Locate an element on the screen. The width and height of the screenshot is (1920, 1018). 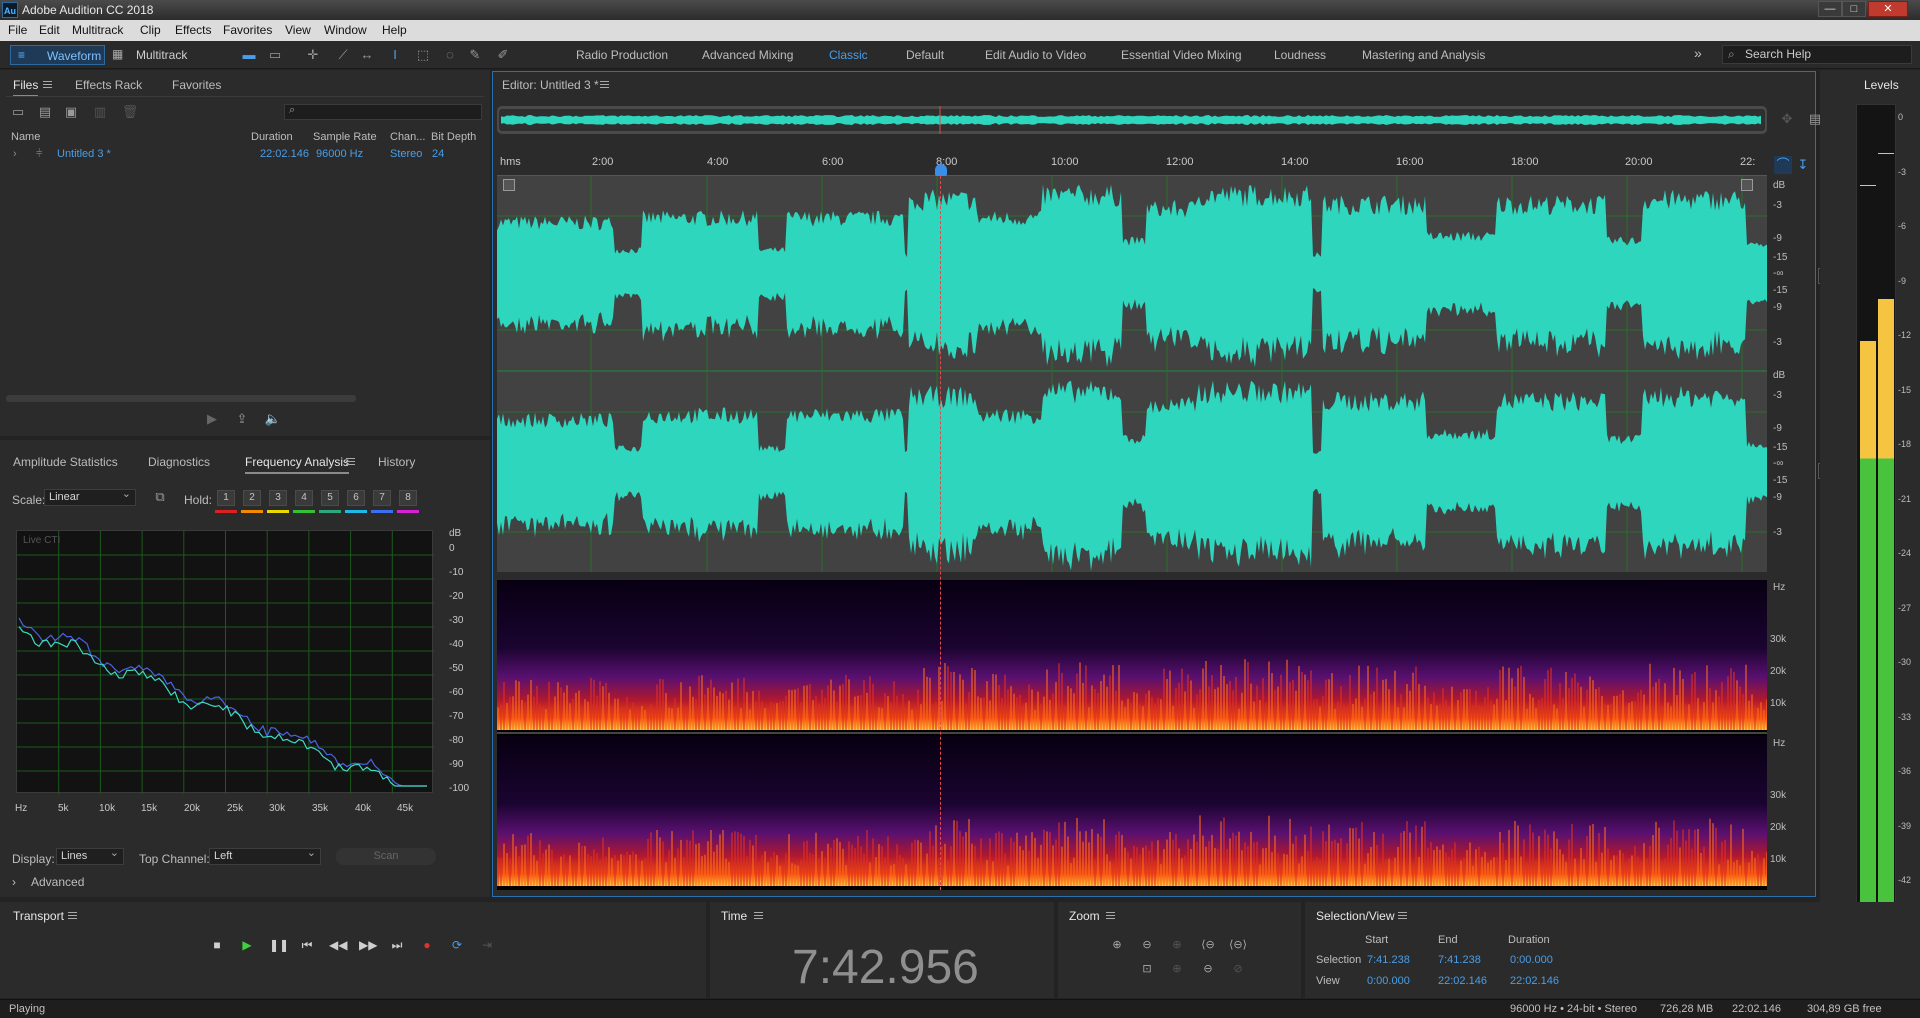
multitrack-mode-button: ▦ Multitrack is located at coordinates (153, 55).